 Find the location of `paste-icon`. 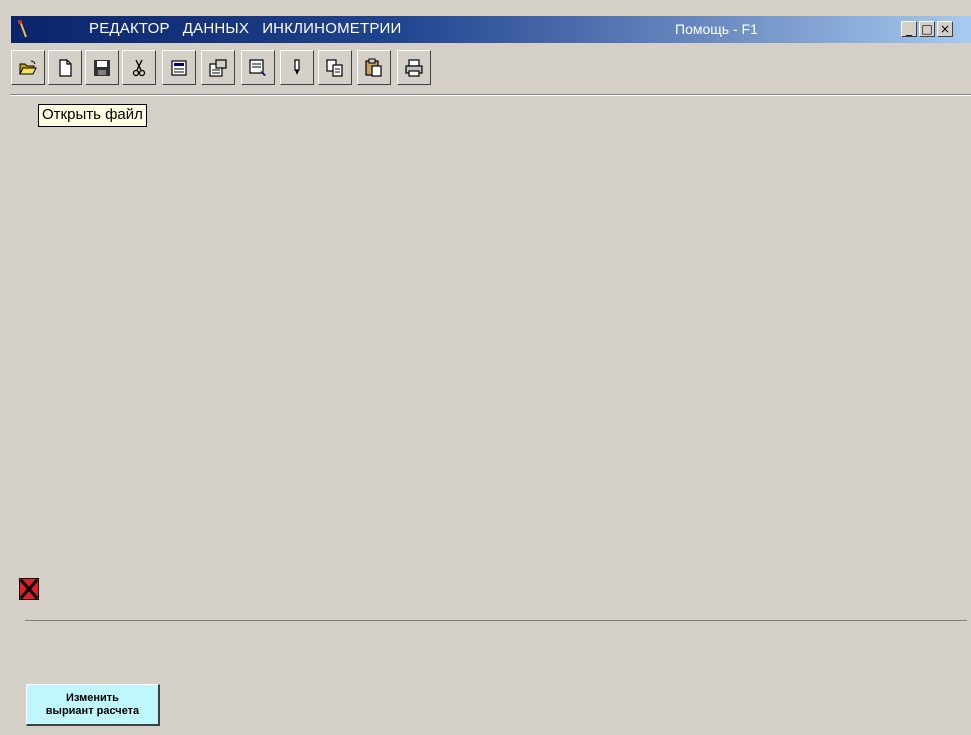

paste-icon is located at coordinates (373, 67).